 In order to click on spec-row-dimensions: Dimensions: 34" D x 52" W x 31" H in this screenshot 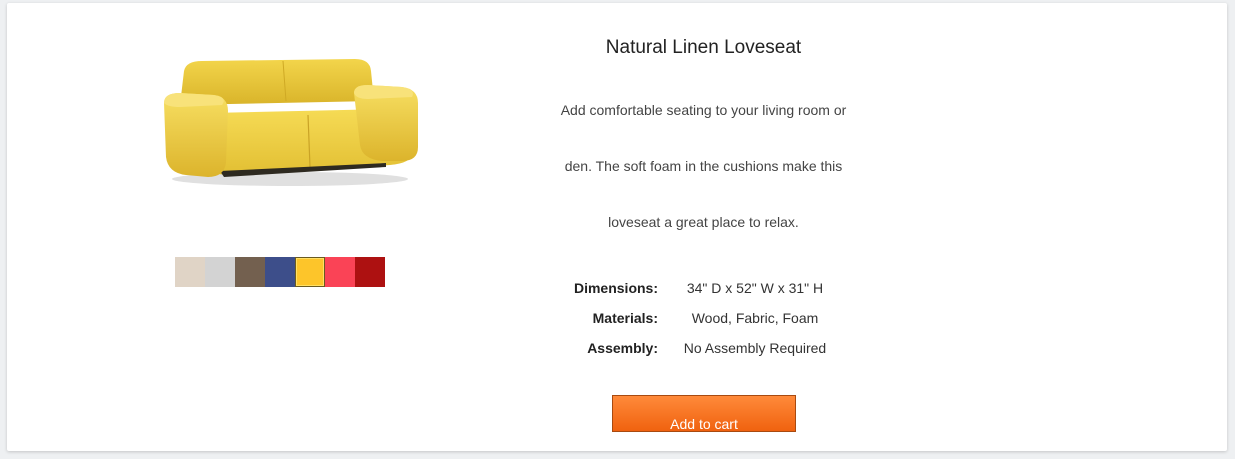, I will do `click(703, 290)`.